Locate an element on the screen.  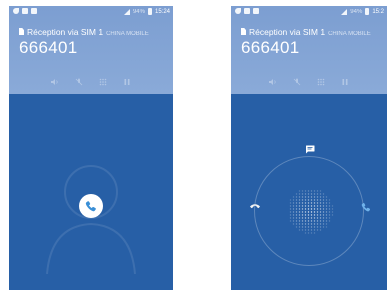
answer-call-button is located at coordinates (91, 206).